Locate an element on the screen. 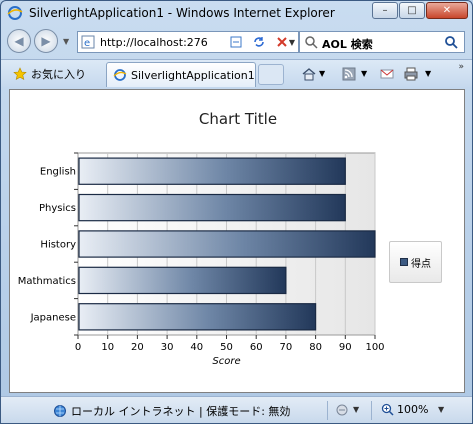 The height and width of the screenshot is (424, 473). tab-silverlight-application: SilverlightApplication1 is located at coordinates (181, 74).